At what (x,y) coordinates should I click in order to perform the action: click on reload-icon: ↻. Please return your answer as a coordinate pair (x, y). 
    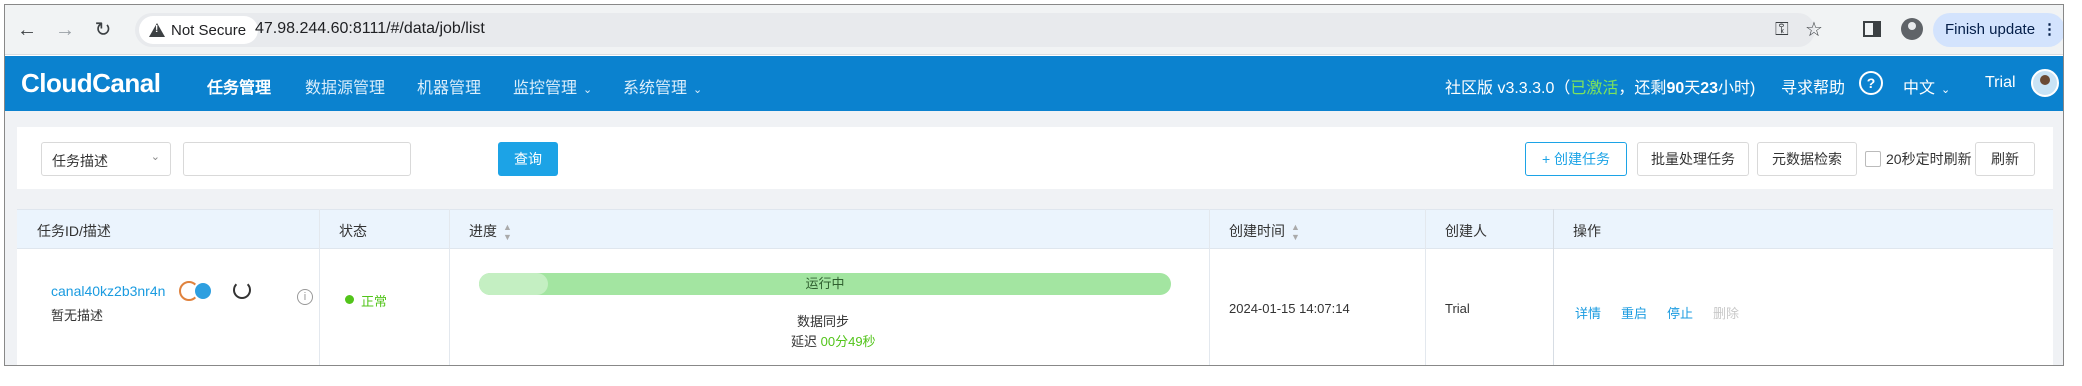
    Looking at the image, I should click on (103, 30).